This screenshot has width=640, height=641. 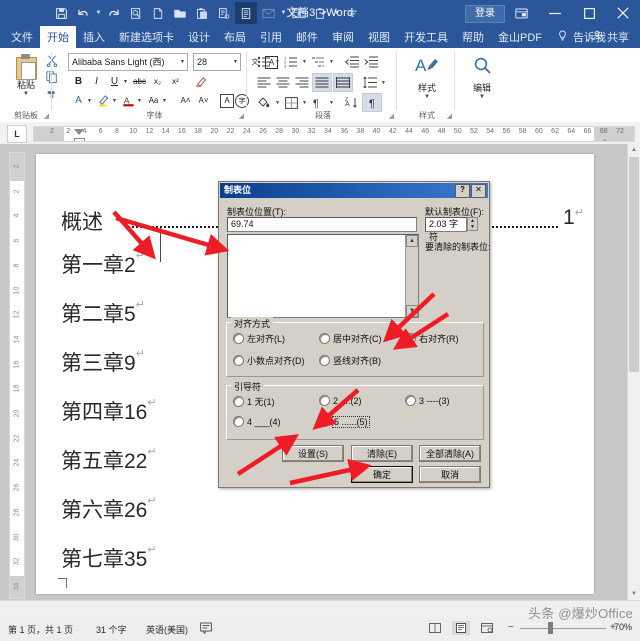 What do you see at coordinates (304, 102) in the screenshot?
I see `borders-dropdown-icon: ▼` at bounding box center [304, 102].